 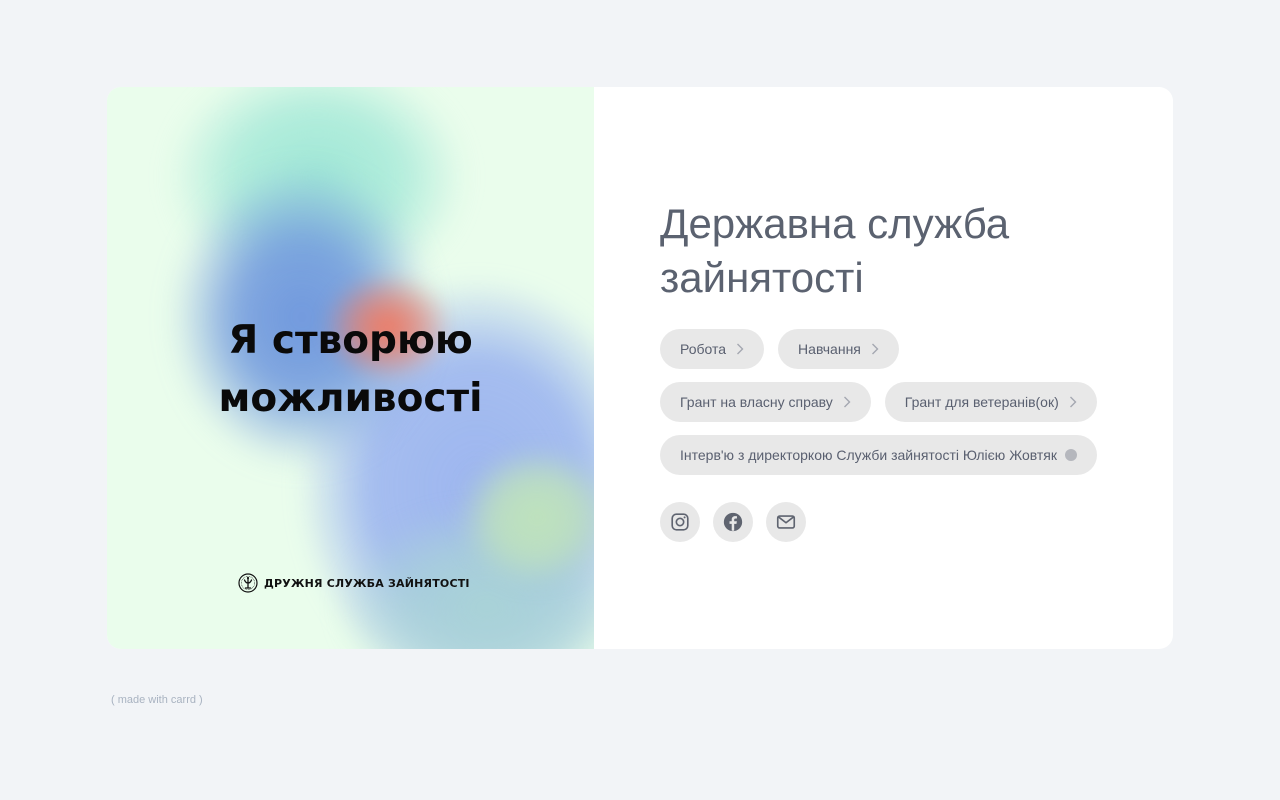 I want to click on button-row: Робота Навчання, so click(x=895, y=349).